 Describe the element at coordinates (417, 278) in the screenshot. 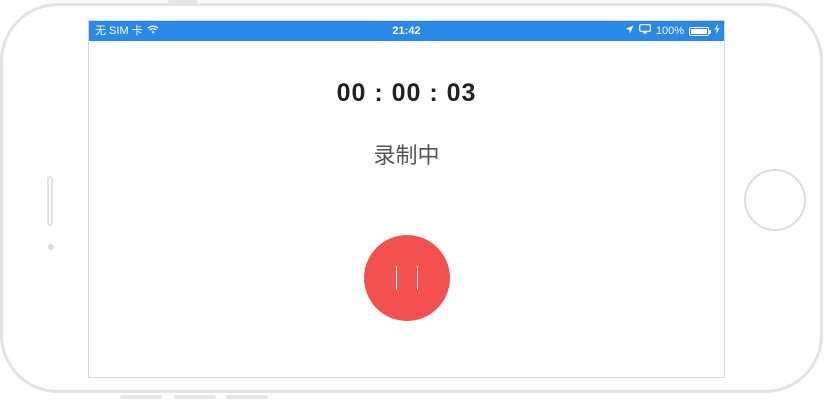

I see `pause-icon-bar` at that location.